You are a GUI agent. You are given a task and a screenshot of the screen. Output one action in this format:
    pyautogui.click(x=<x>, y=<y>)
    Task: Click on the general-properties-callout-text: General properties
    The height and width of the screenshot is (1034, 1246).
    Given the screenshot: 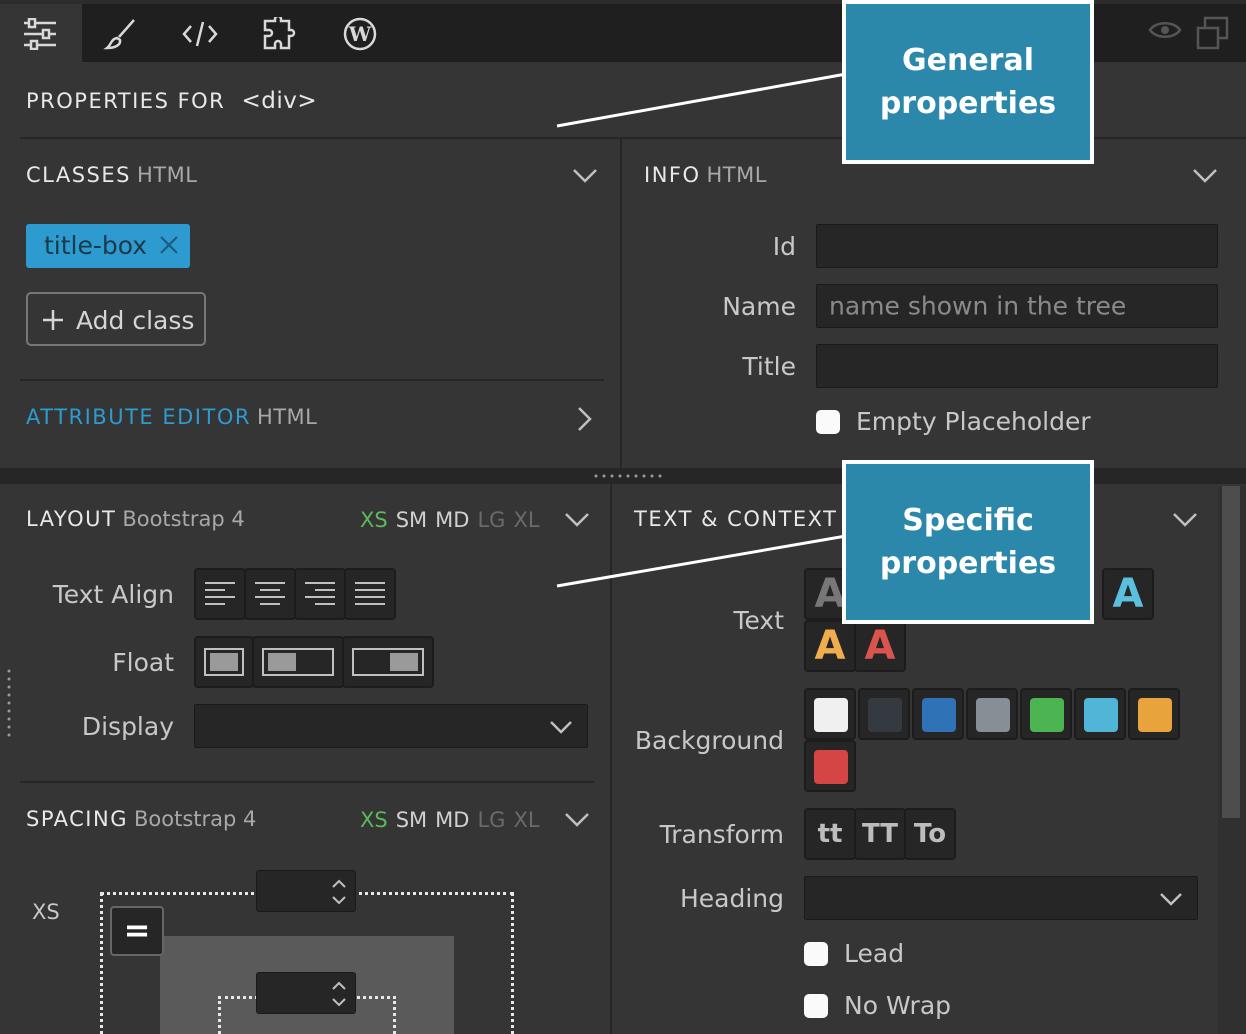 What is the action you would take?
    pyautogui.click(x=968, y=82)
    